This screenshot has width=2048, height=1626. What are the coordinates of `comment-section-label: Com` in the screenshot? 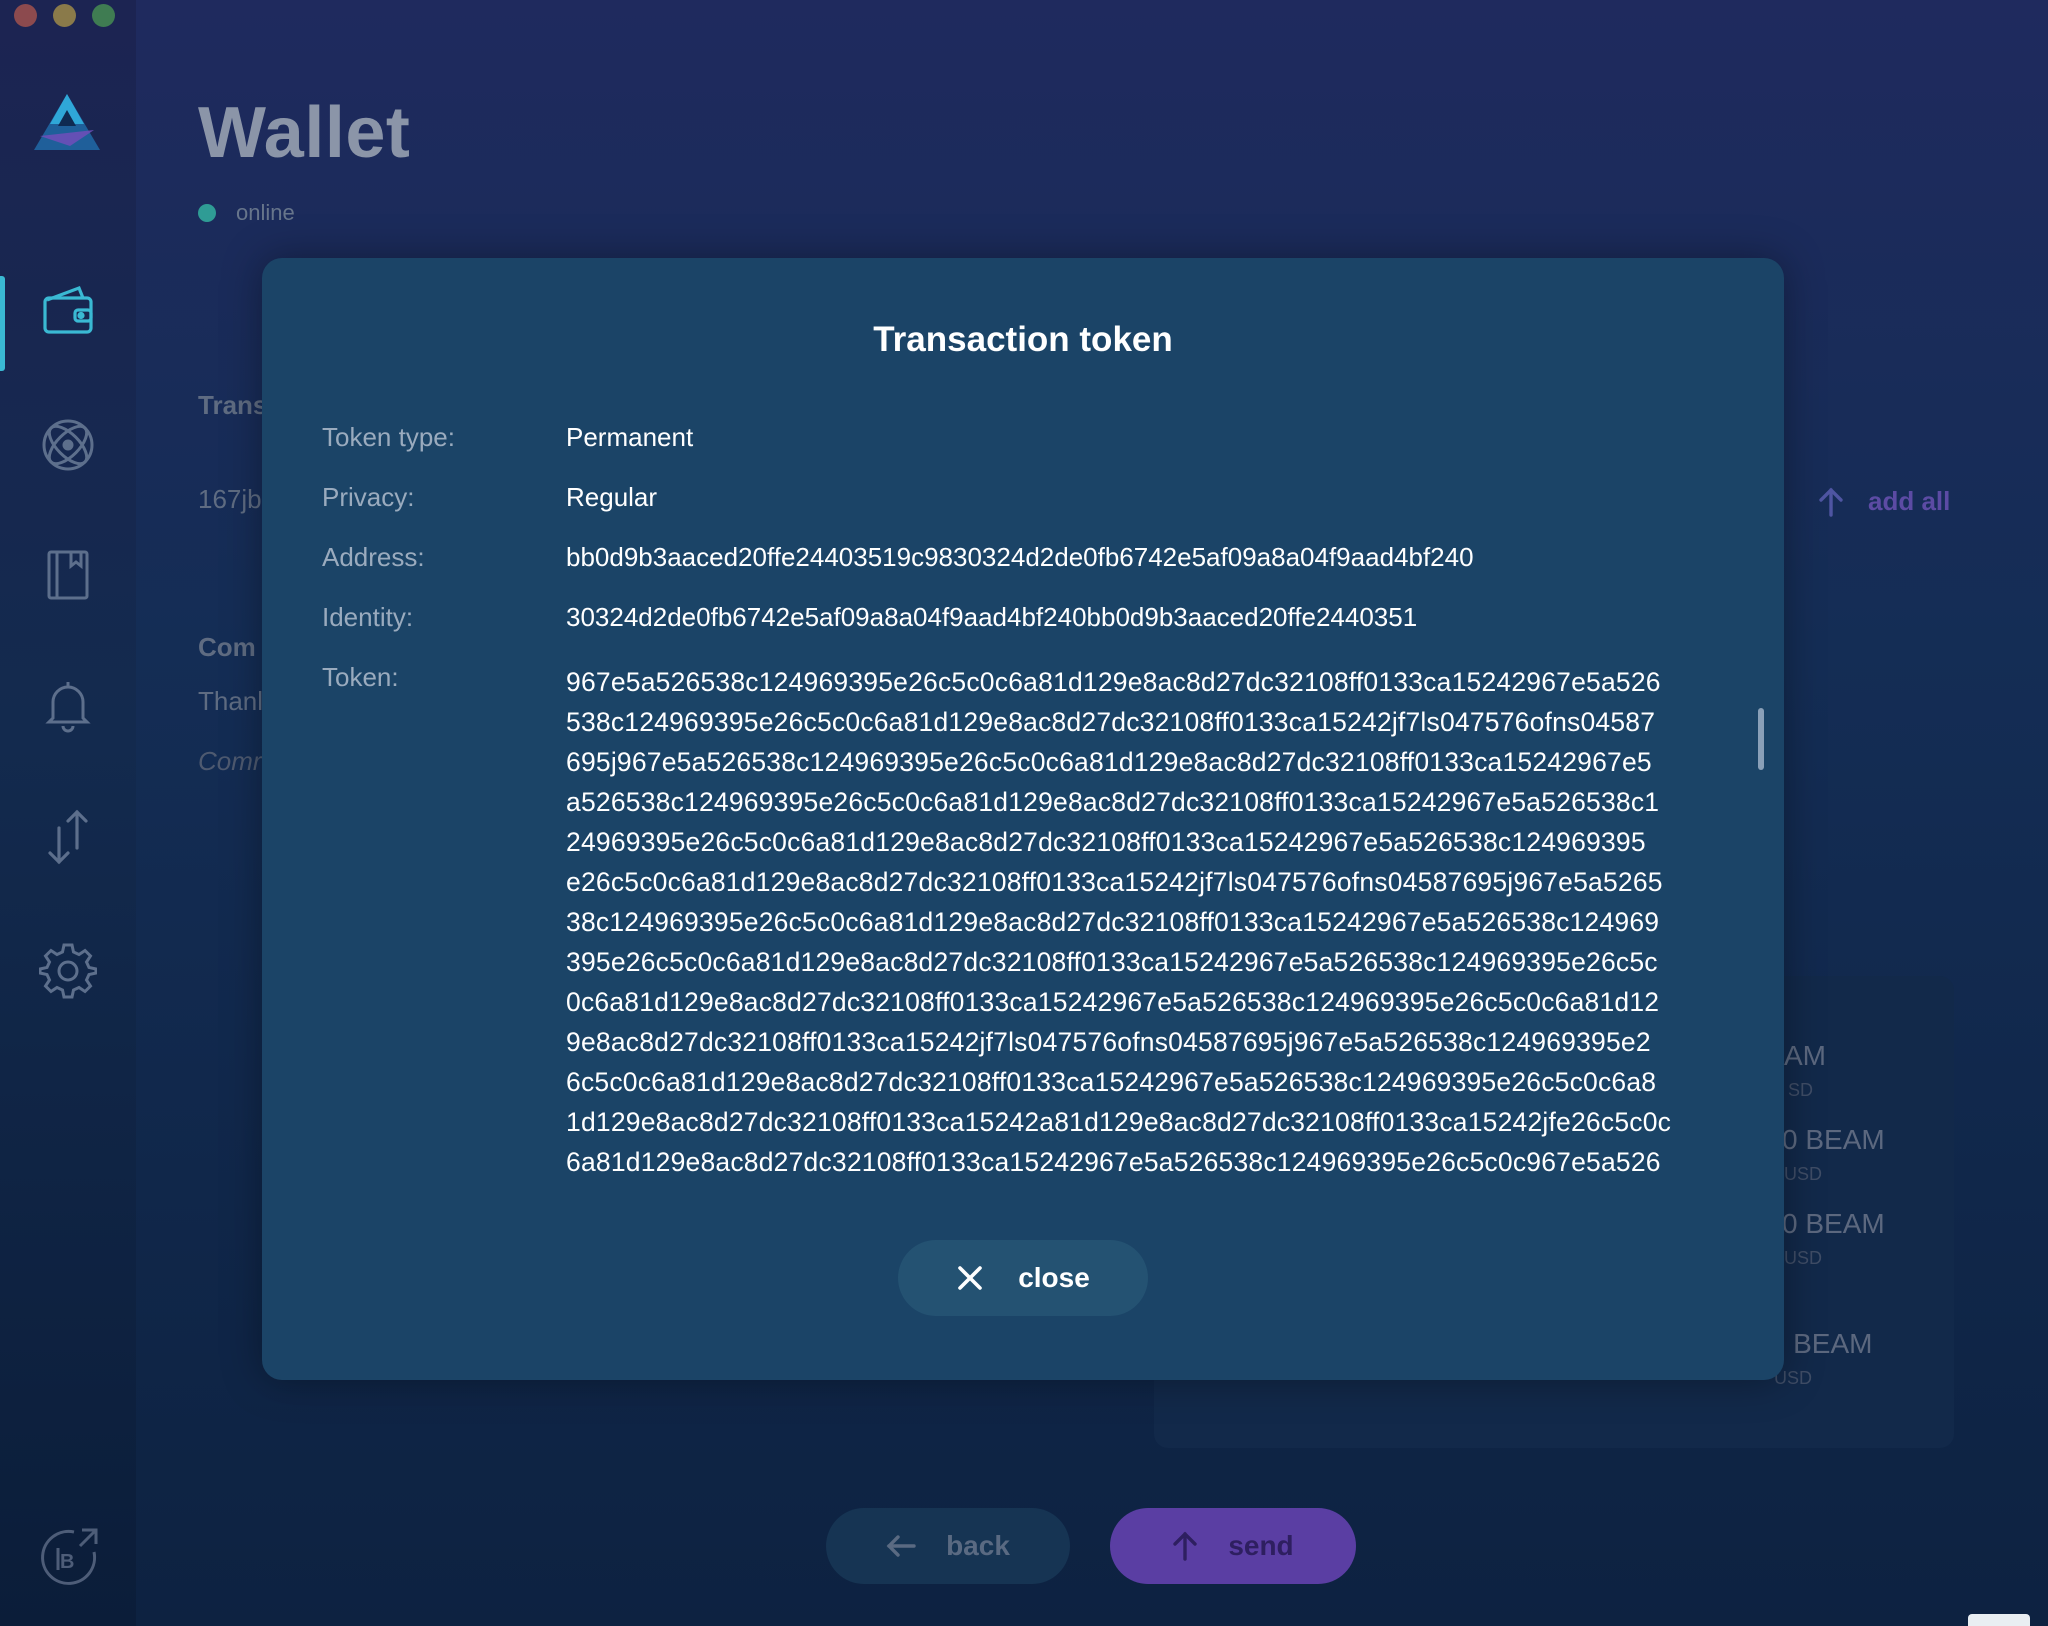 It's located at (227, 647).